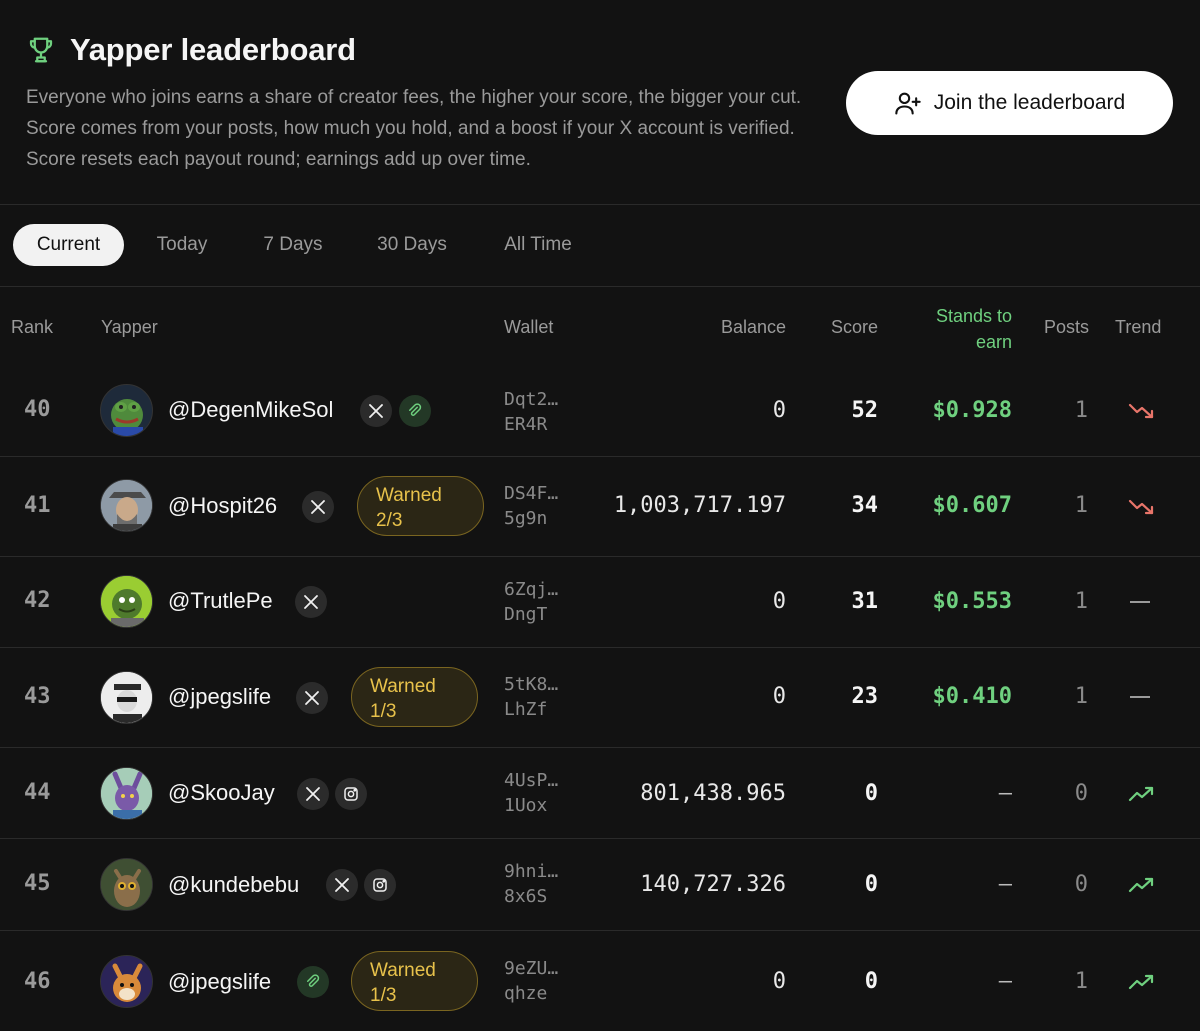 The width and height of the screenshot is (1200, 1031). Describe the element at coordinates (865, 696) in the screenshot. I see `score-cell: 23` at that location.